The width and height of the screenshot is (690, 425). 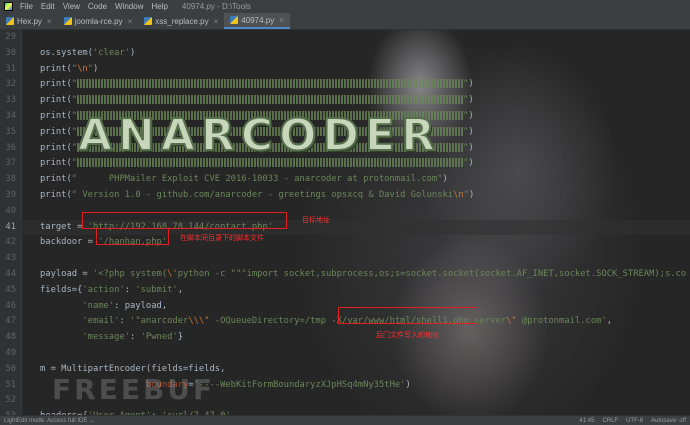 I want to click on line-number: 50, so click(x=10, y=368).